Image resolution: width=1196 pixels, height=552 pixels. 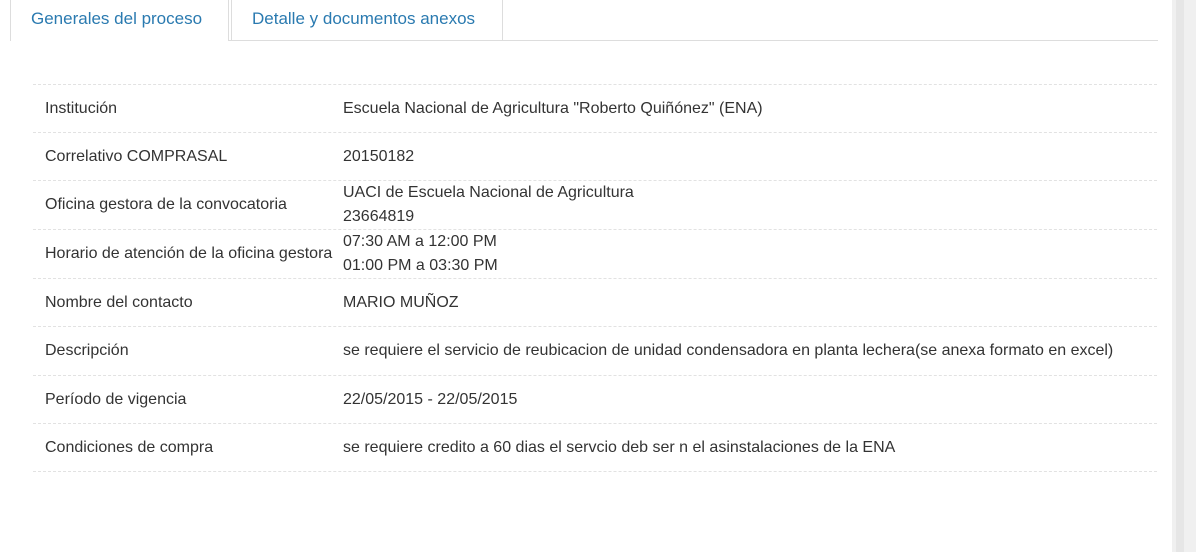 I want to click on detail-row-contacto: Nombre del contacto MARIO MUÑOZ, so click(x=595, y=303).